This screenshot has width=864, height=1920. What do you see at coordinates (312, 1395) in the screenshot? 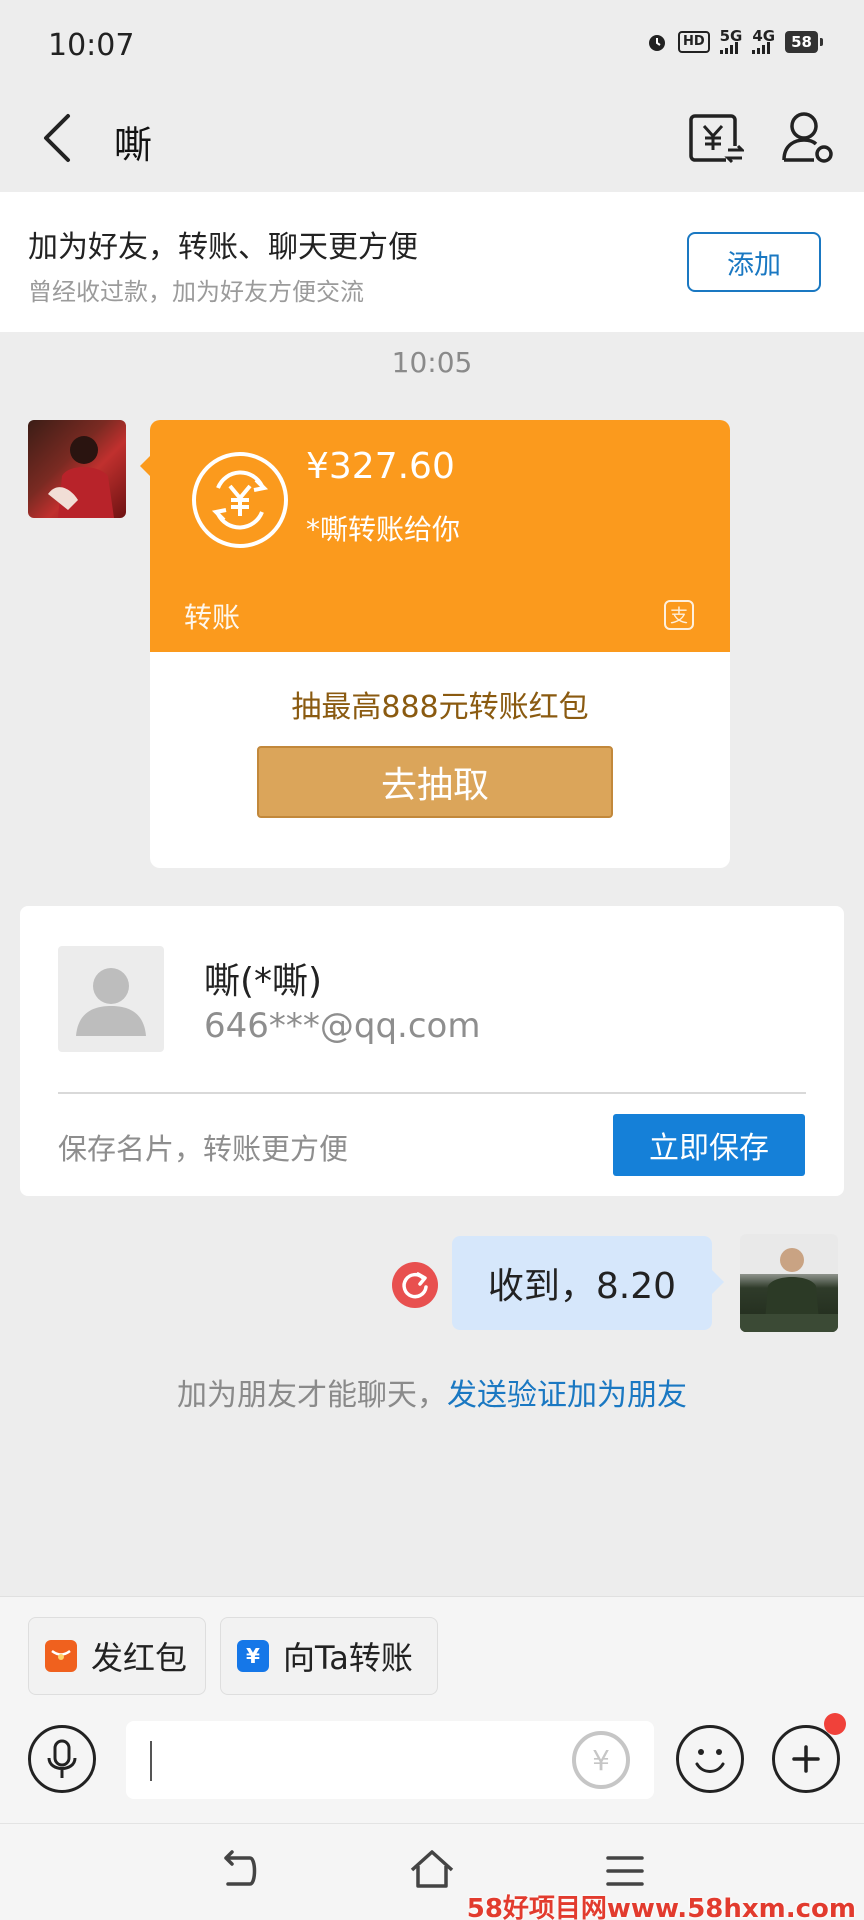
I see `friend-hint-text: 加为朋友才能聊天，` at bounding box center [312, 1395].